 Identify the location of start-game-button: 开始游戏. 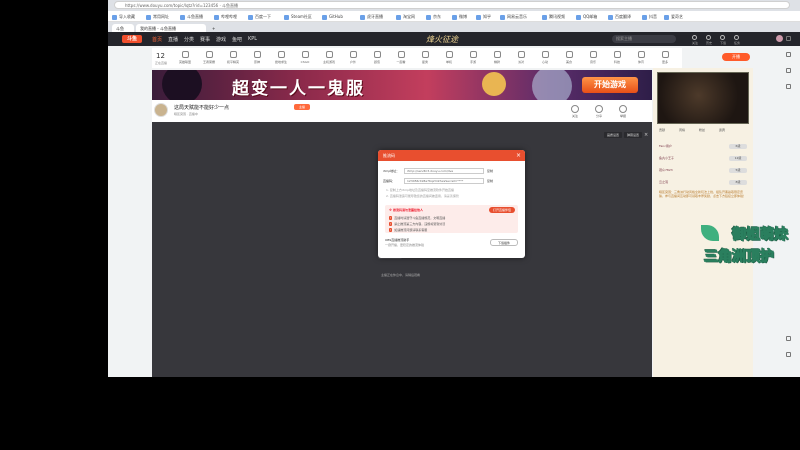
(610, 85).